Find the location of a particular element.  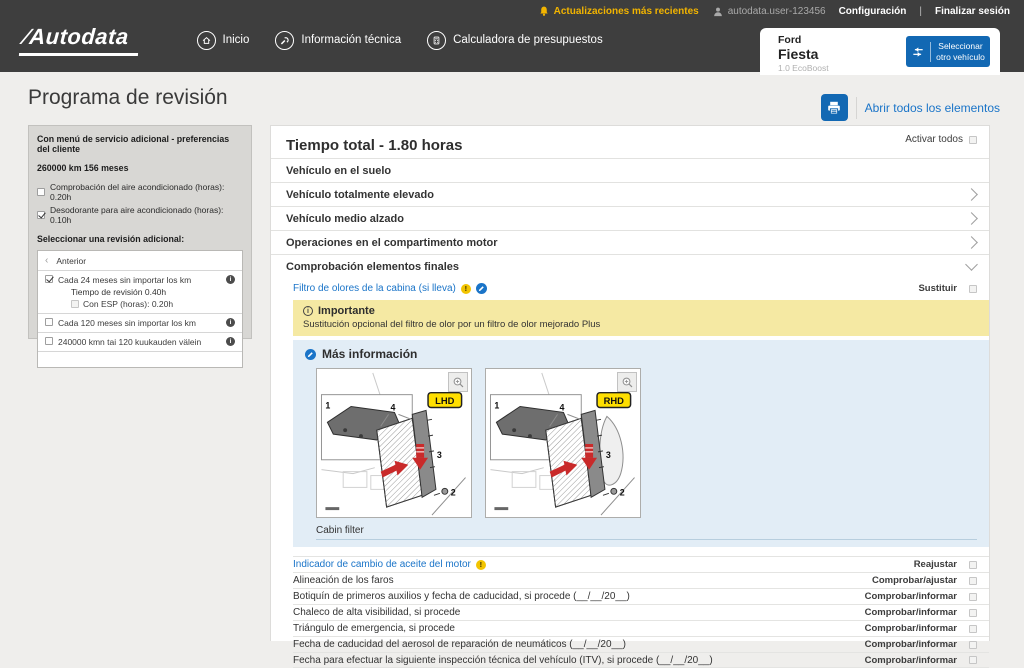

cabin-filter-figure-rhd: 1 4 3 2 RHD is located at coordinates (563, 443).